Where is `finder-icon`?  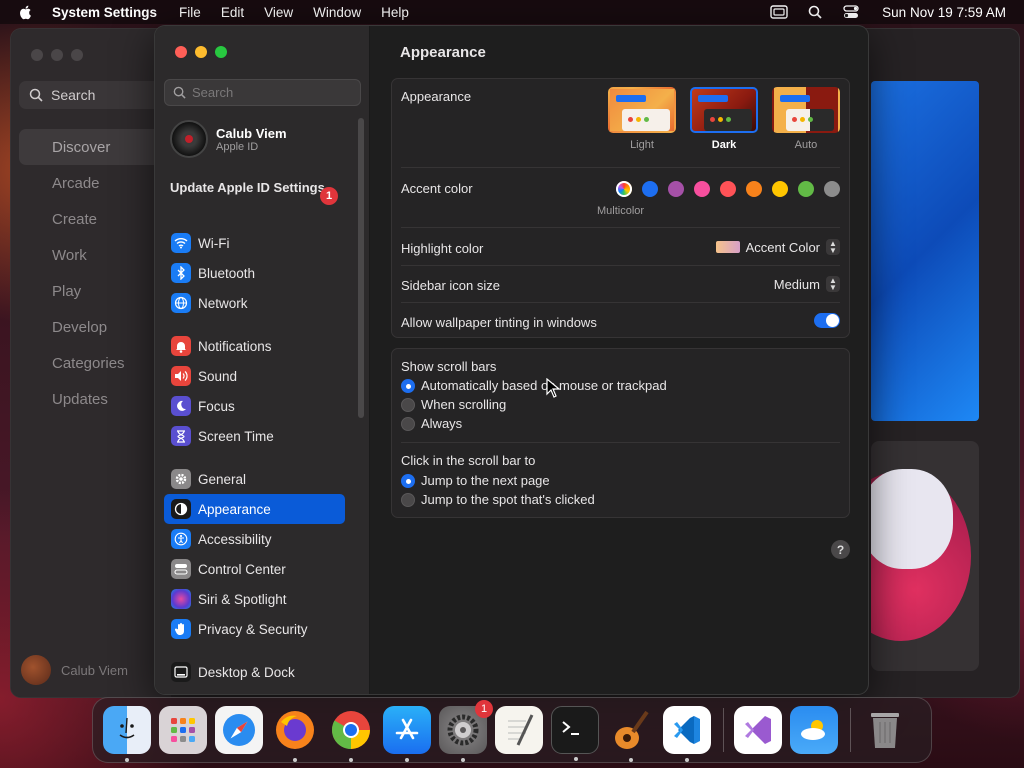
finder-icon is located at coordinates (127, 734).